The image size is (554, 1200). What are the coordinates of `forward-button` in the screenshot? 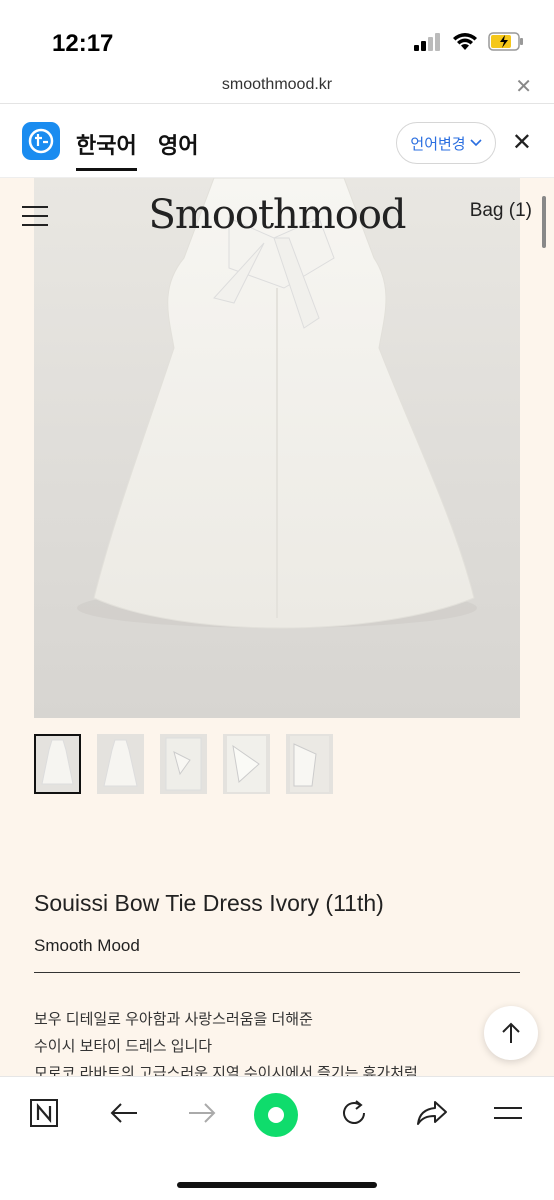 It's located at (202, 1113).